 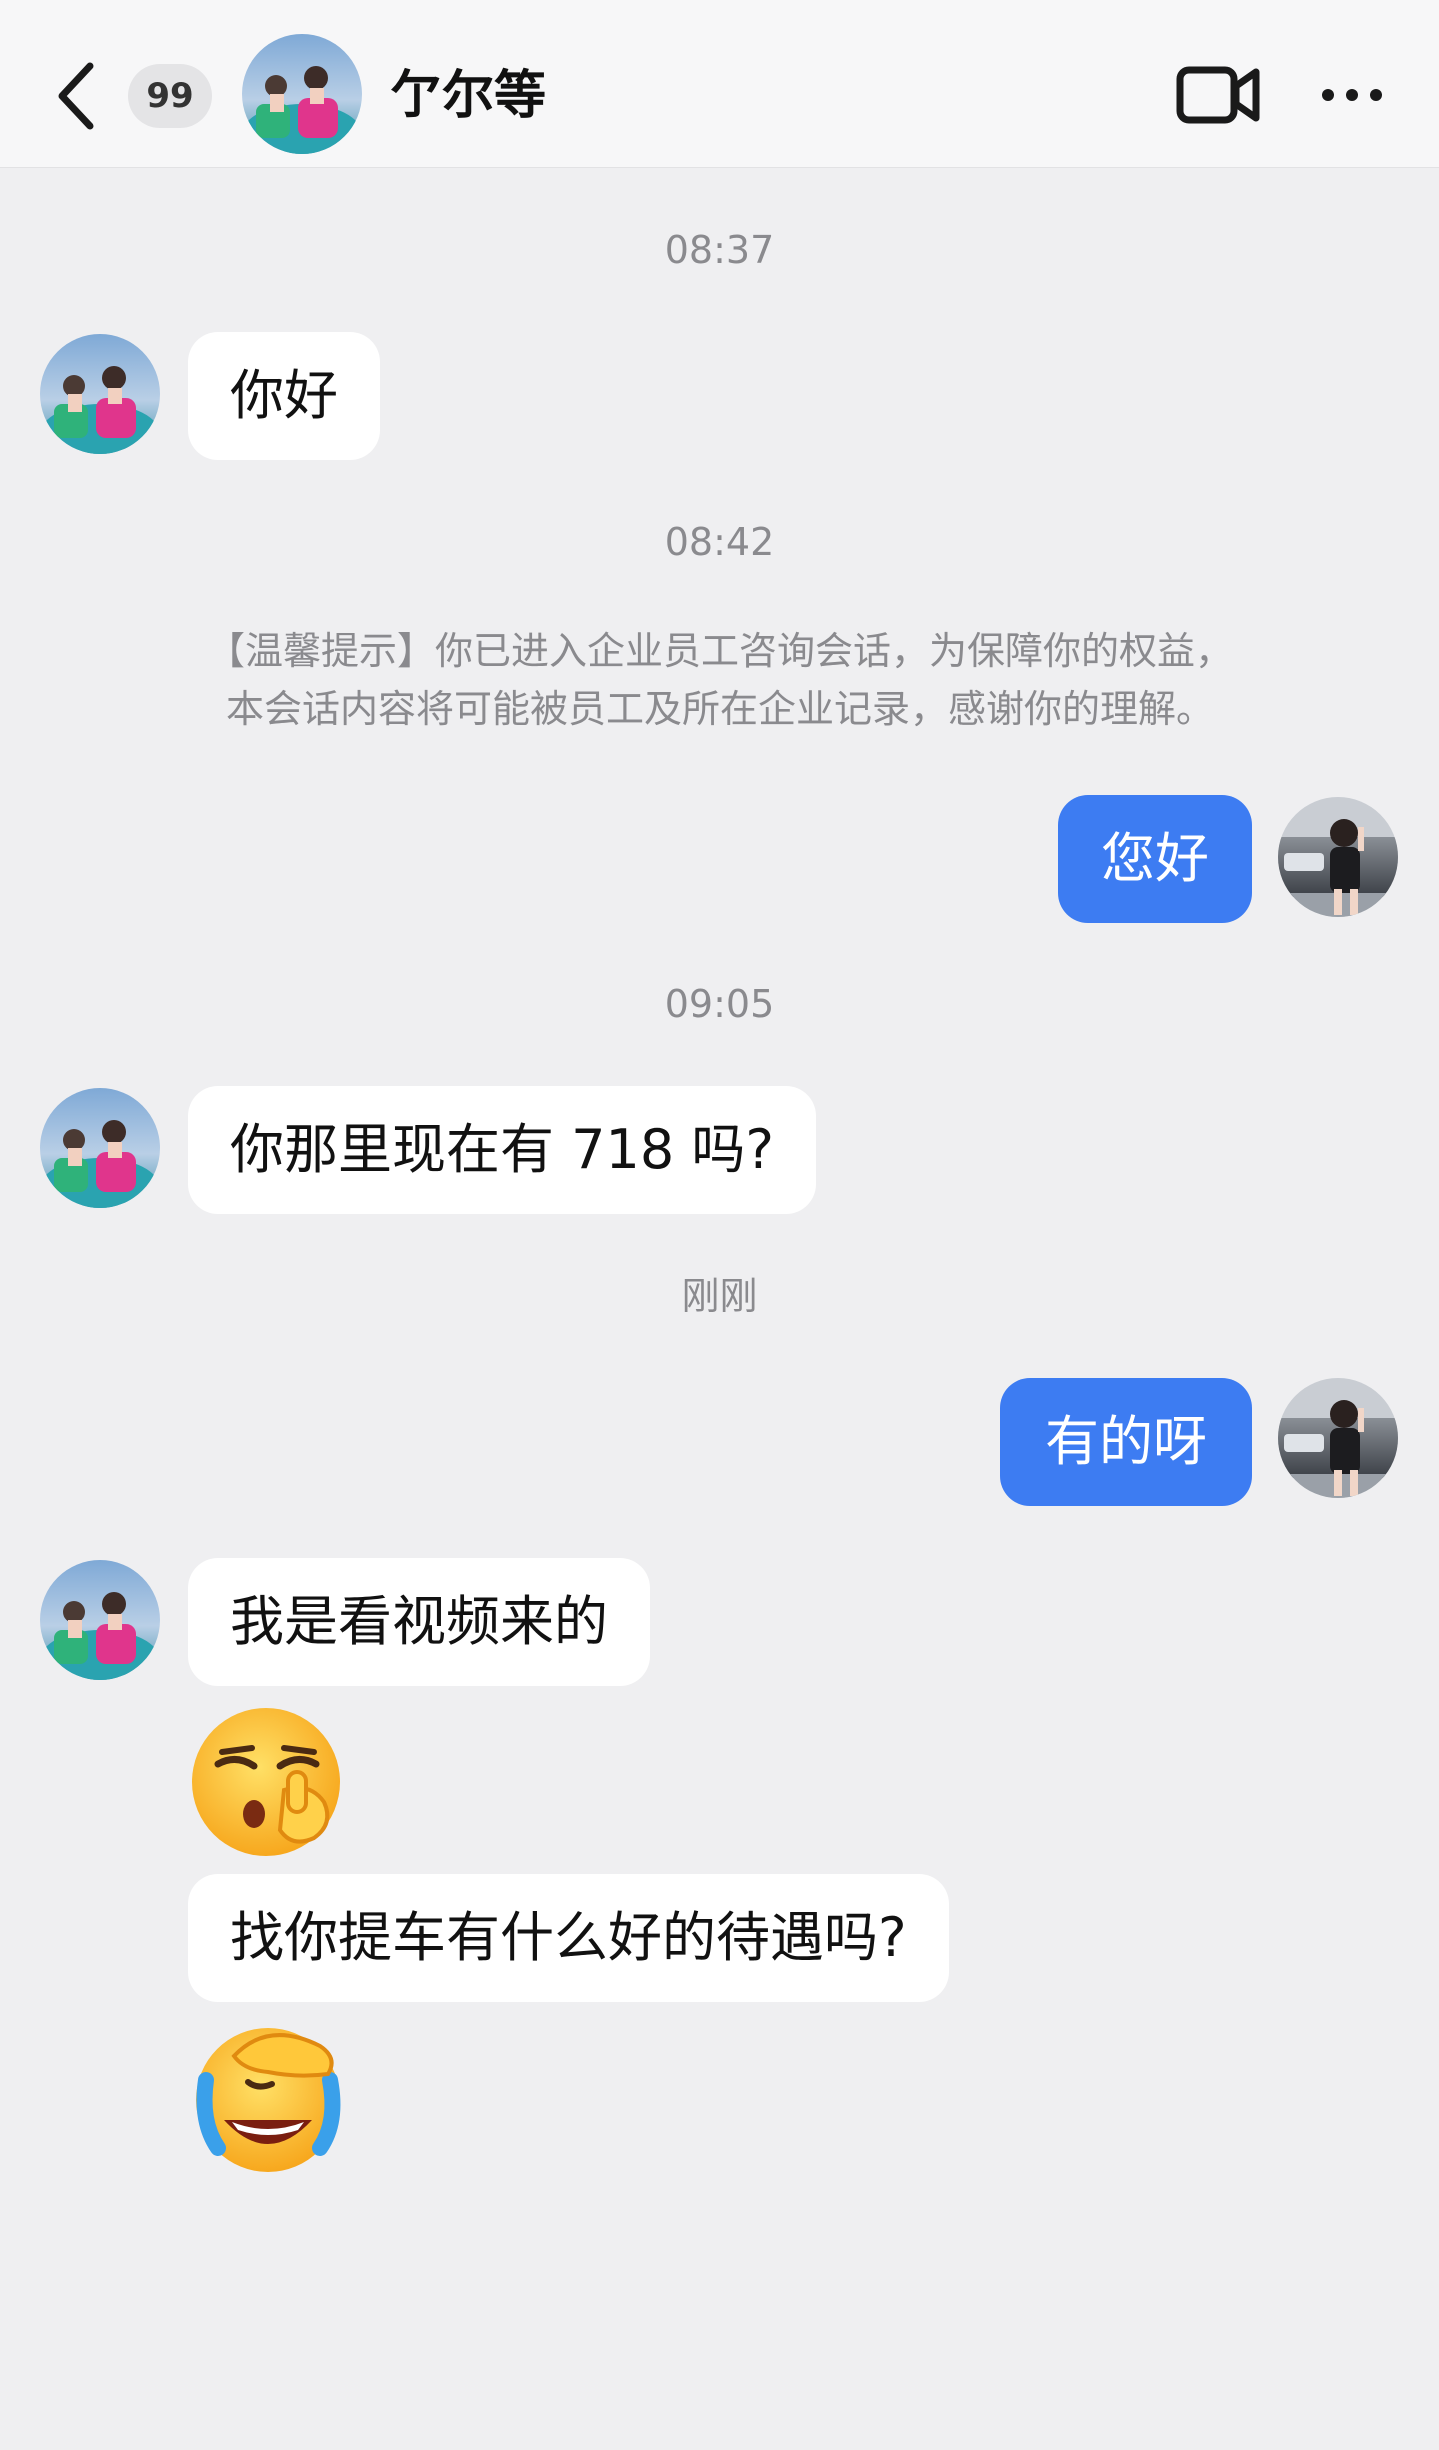 I want to click on facepalm-crying-emoji, so click(x=268, y=2096).